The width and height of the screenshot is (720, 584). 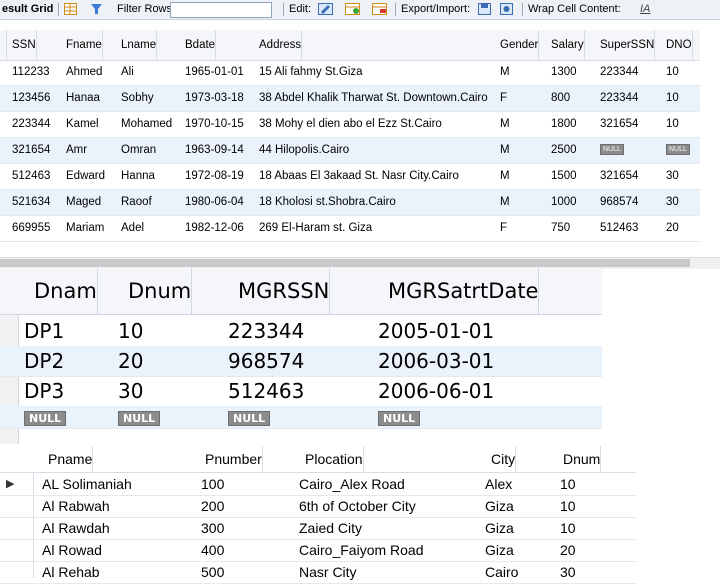 What do you see at coordinates (234, 459) in the screenshot?
I see `column-header-pnumber: Pnumber` at bounding box center [234, 459].